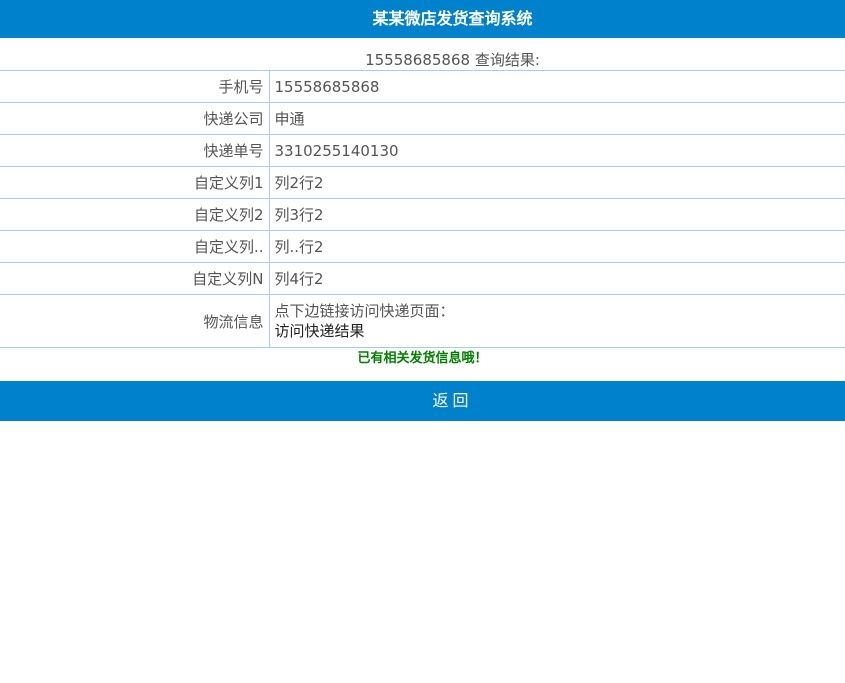 The image size is (845, 683). I want to click on table-row: 快递公司 申通, so click(422, 118).